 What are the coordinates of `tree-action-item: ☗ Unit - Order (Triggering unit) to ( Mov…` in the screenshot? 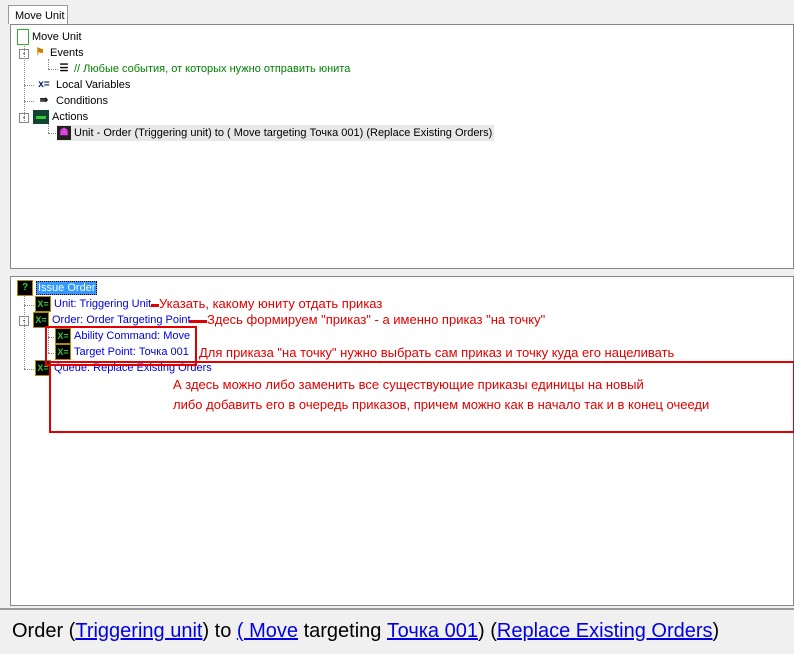 It's located at (276, 133).